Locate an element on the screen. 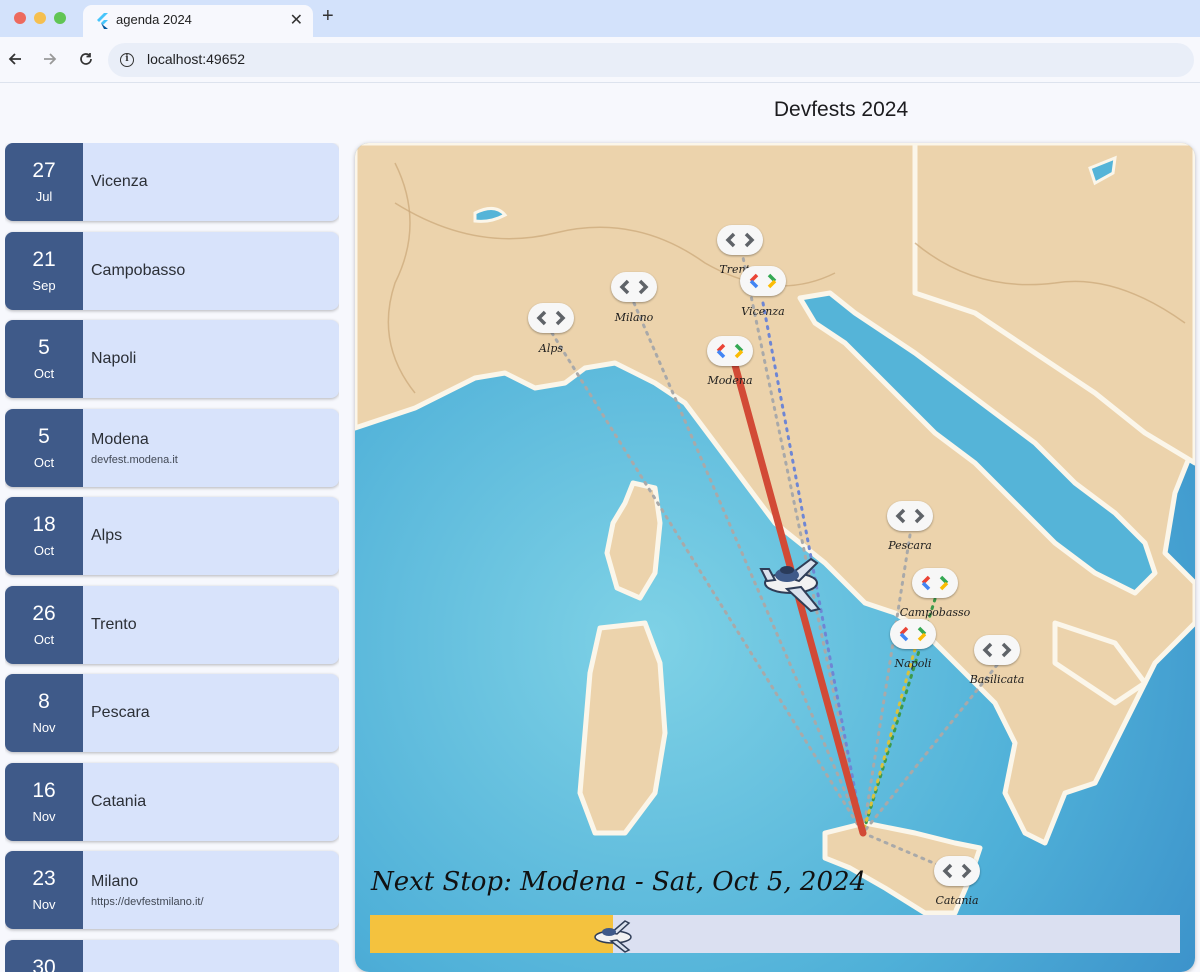 This screenshot has width=1200, height=972. event-month: Jul is located at coordinates (44, 196).